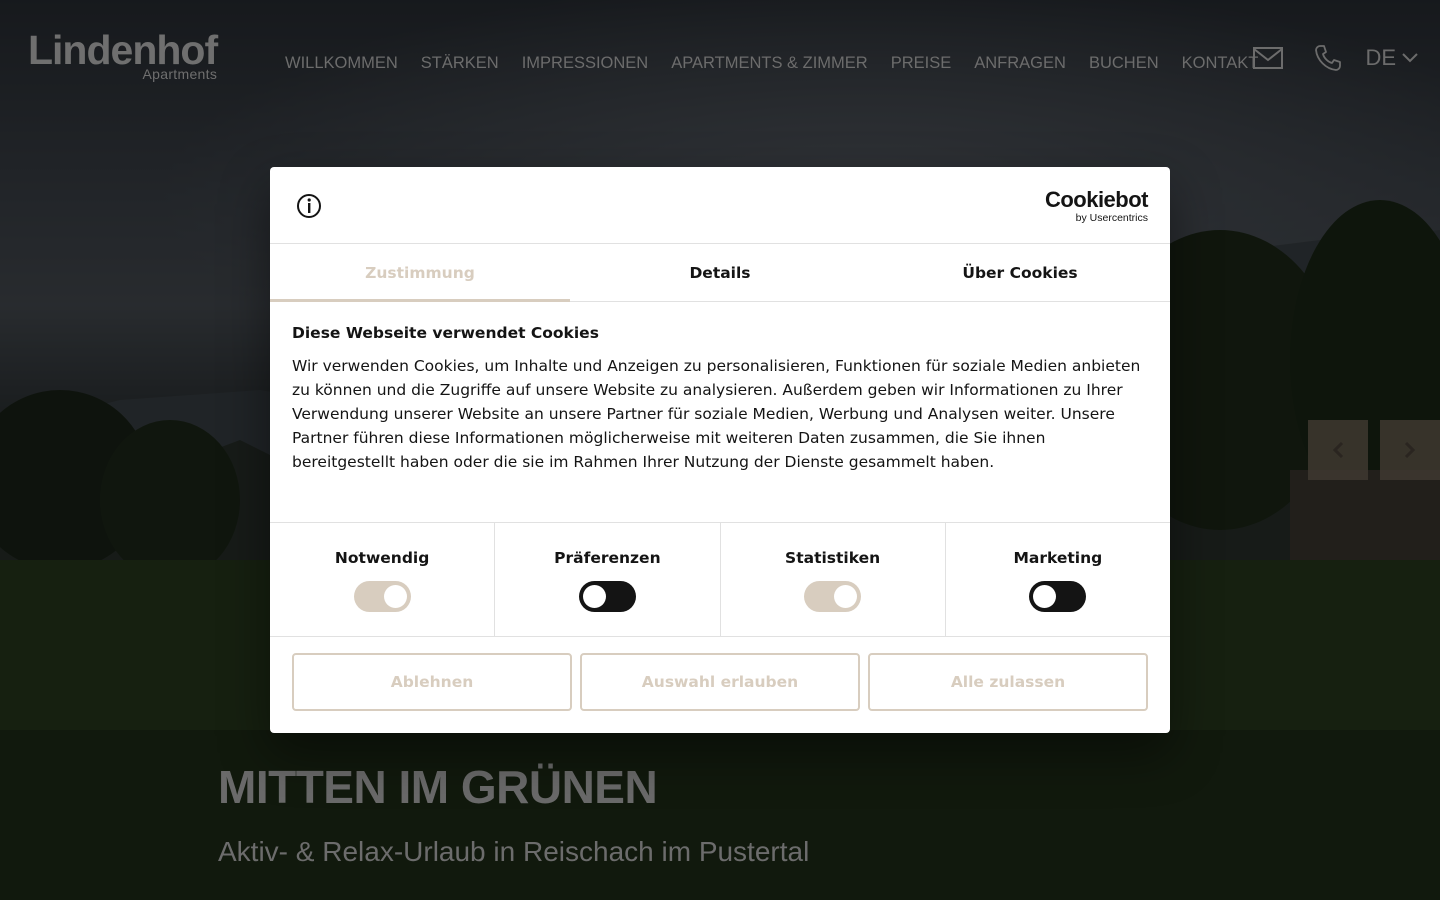 The width and height of the screenshot is (1440, 900). What do you see at coordinates (1111, 218) in the screenshot?
I see `cookiebot-byline: by Usercentrics` at bounding box center [1111, 218].